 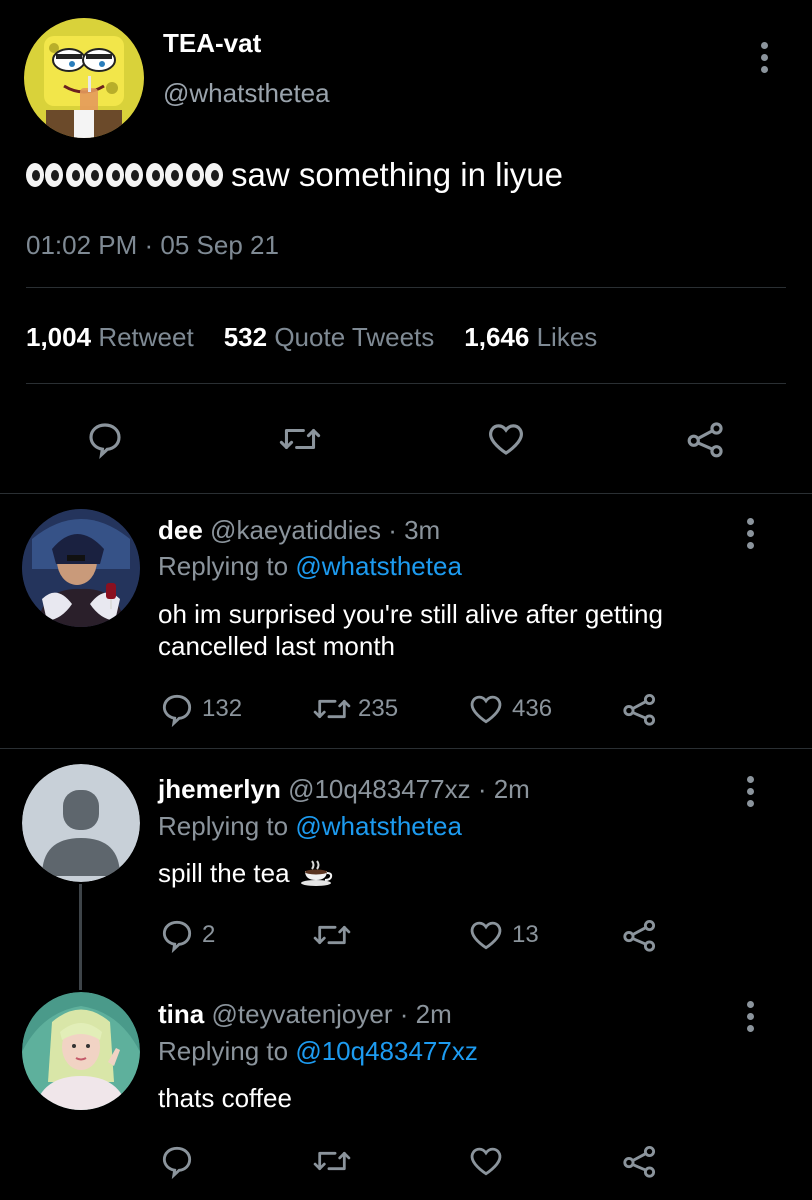 I want to click on reply-button: 2, so click(x=186, y=935).